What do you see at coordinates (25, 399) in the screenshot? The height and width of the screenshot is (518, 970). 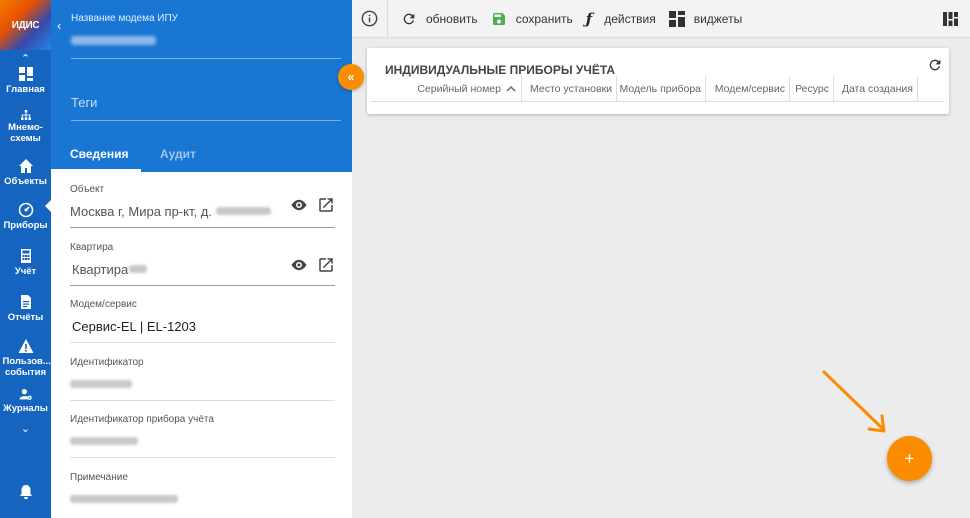 I see `rail-item-journals: Журналы` at bounding box center [25, 399].